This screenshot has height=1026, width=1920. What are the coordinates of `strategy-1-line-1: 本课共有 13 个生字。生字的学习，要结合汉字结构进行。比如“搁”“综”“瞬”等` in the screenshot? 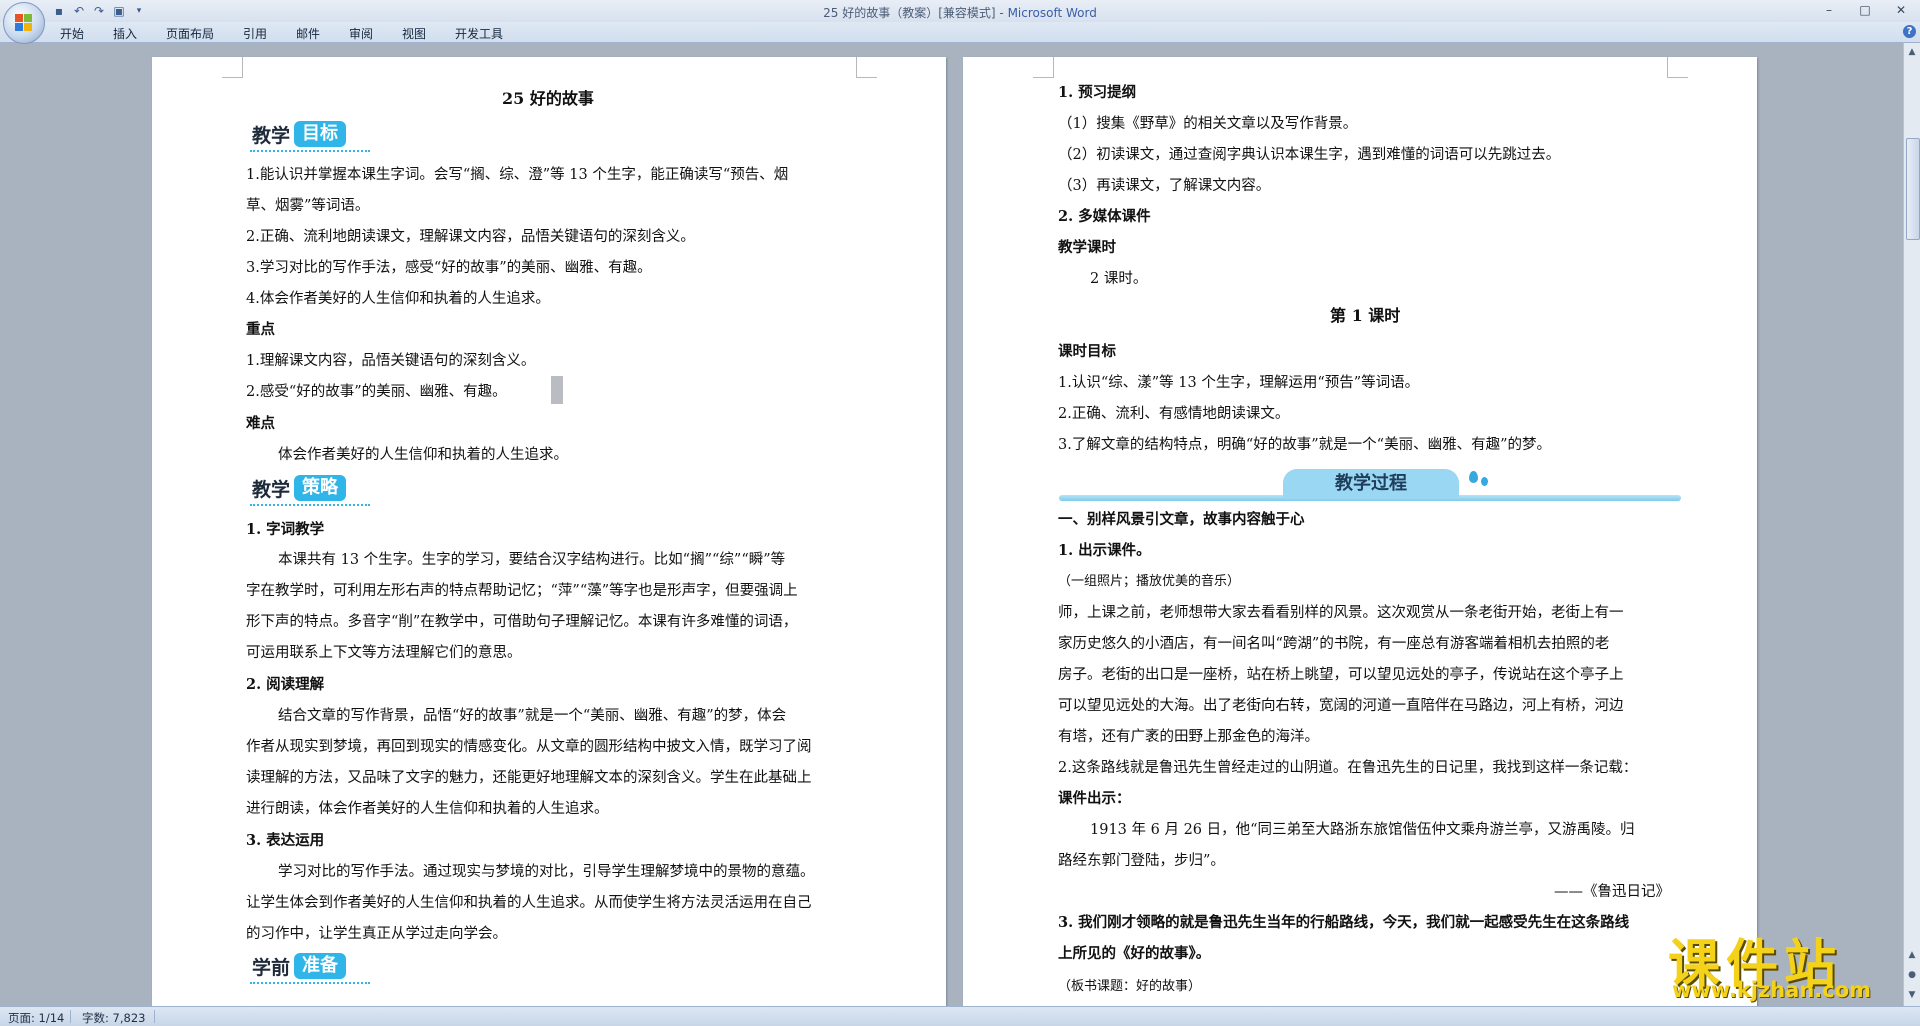 It's located at (532, 560).